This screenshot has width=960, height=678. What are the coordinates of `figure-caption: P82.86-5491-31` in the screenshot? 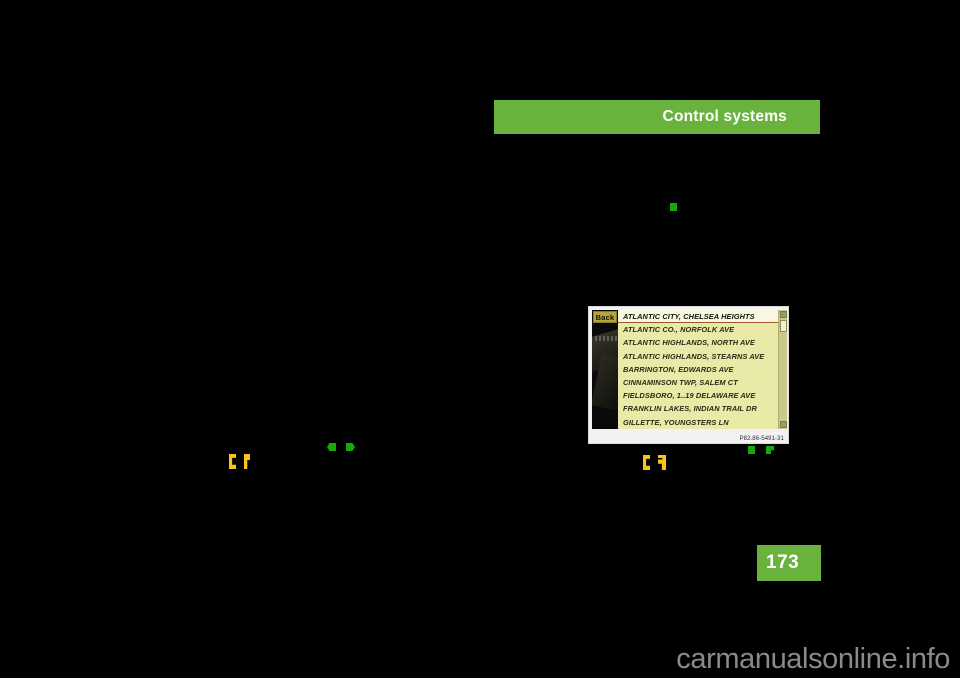 It's located at (761, 439).